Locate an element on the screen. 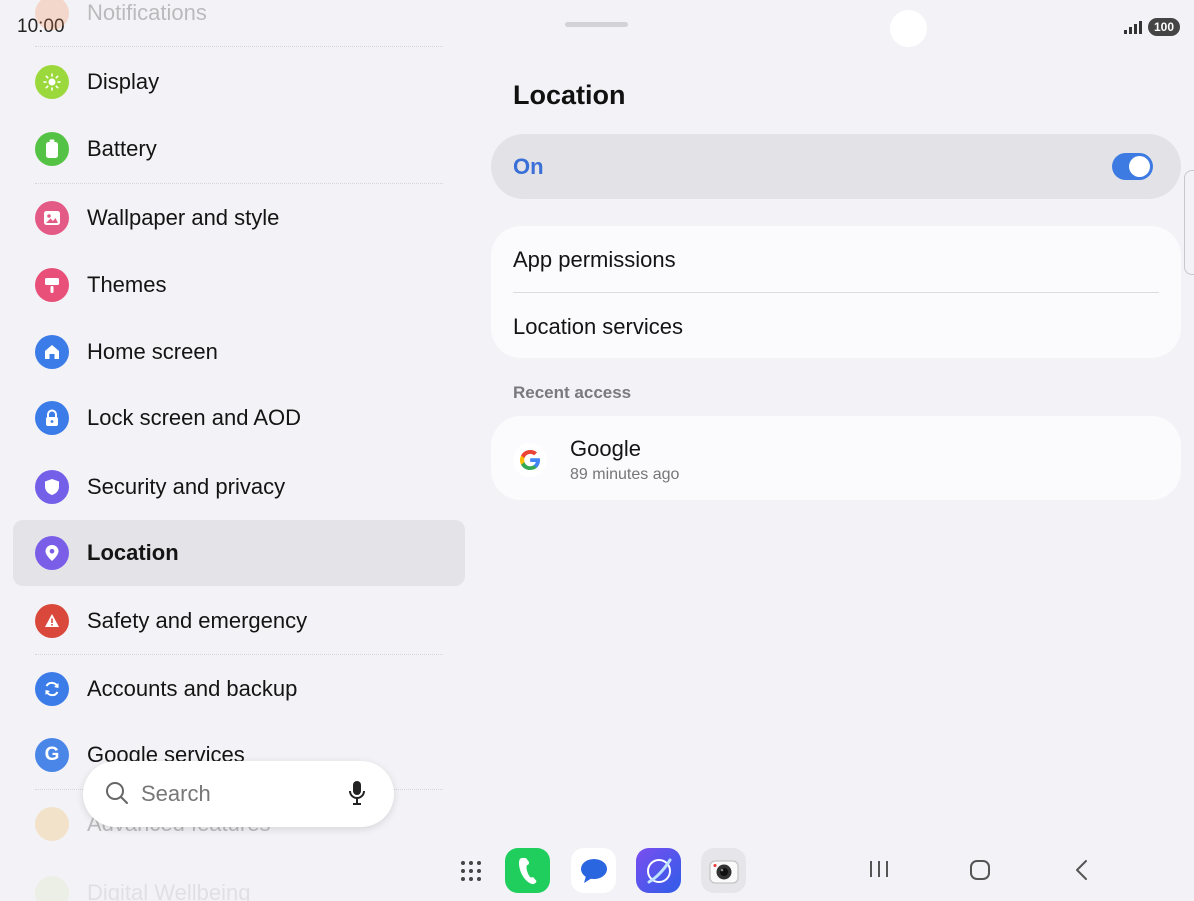 This screenshot has width=1194, height=901. sync-icon is located at coordinates (52, 689).